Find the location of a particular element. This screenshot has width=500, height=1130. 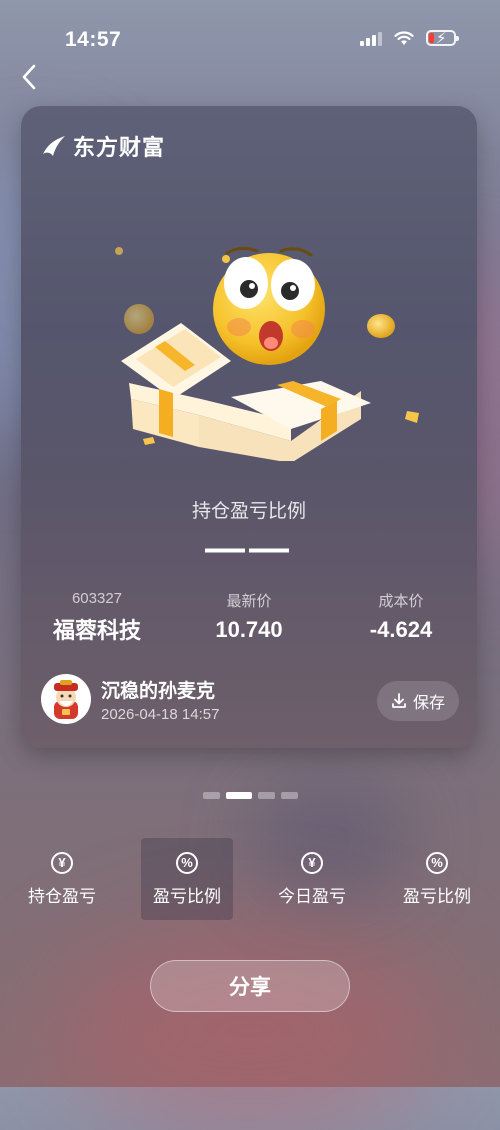

tab-label: 今日盈亏 is located at coordinates (312, 896).